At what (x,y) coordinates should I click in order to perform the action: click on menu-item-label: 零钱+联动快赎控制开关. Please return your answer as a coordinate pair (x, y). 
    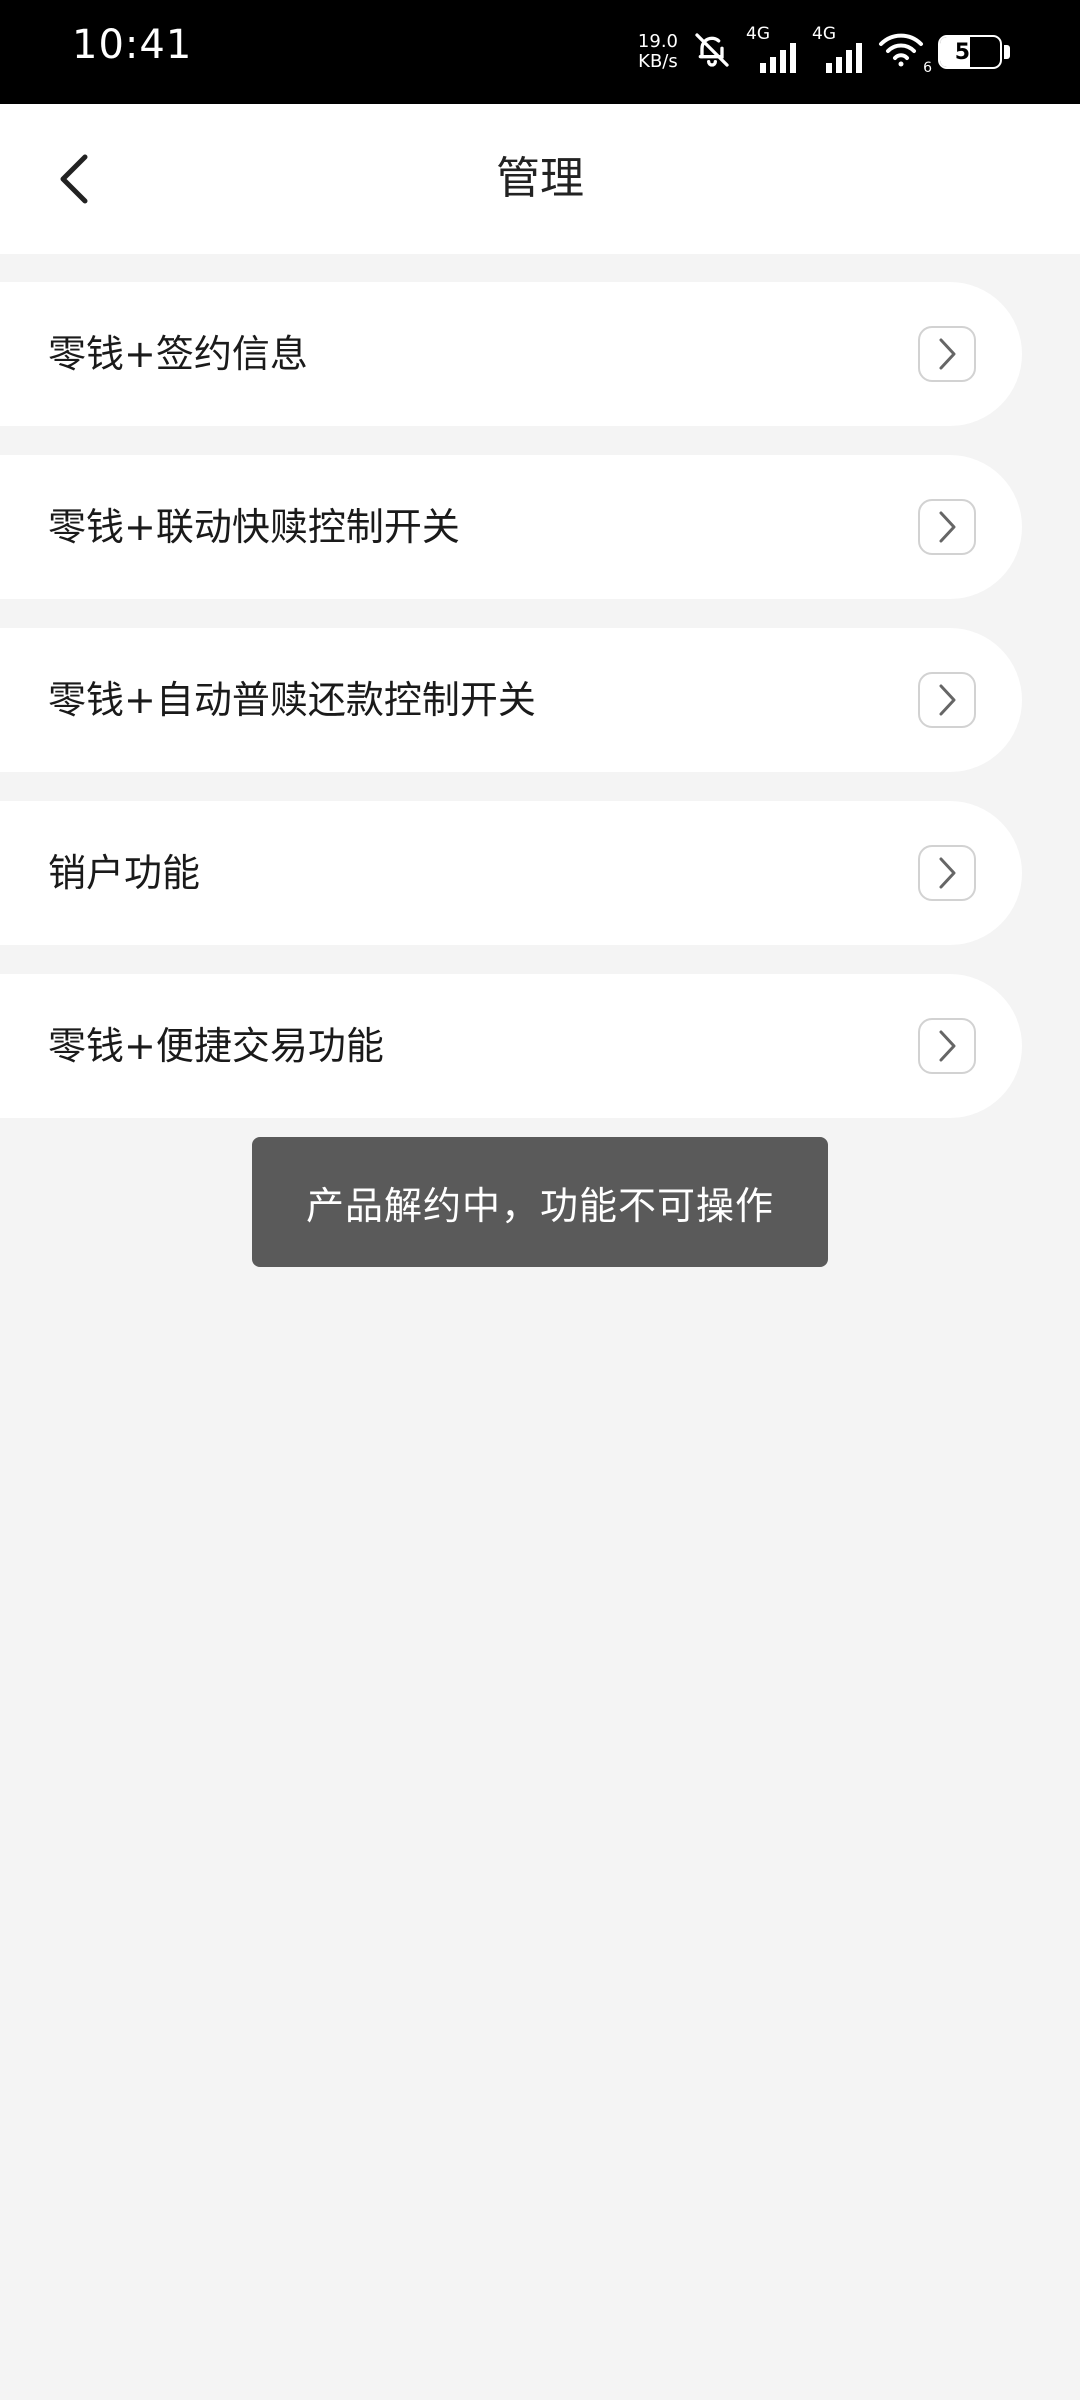
    Looking at the image, I should click on (254, 527).